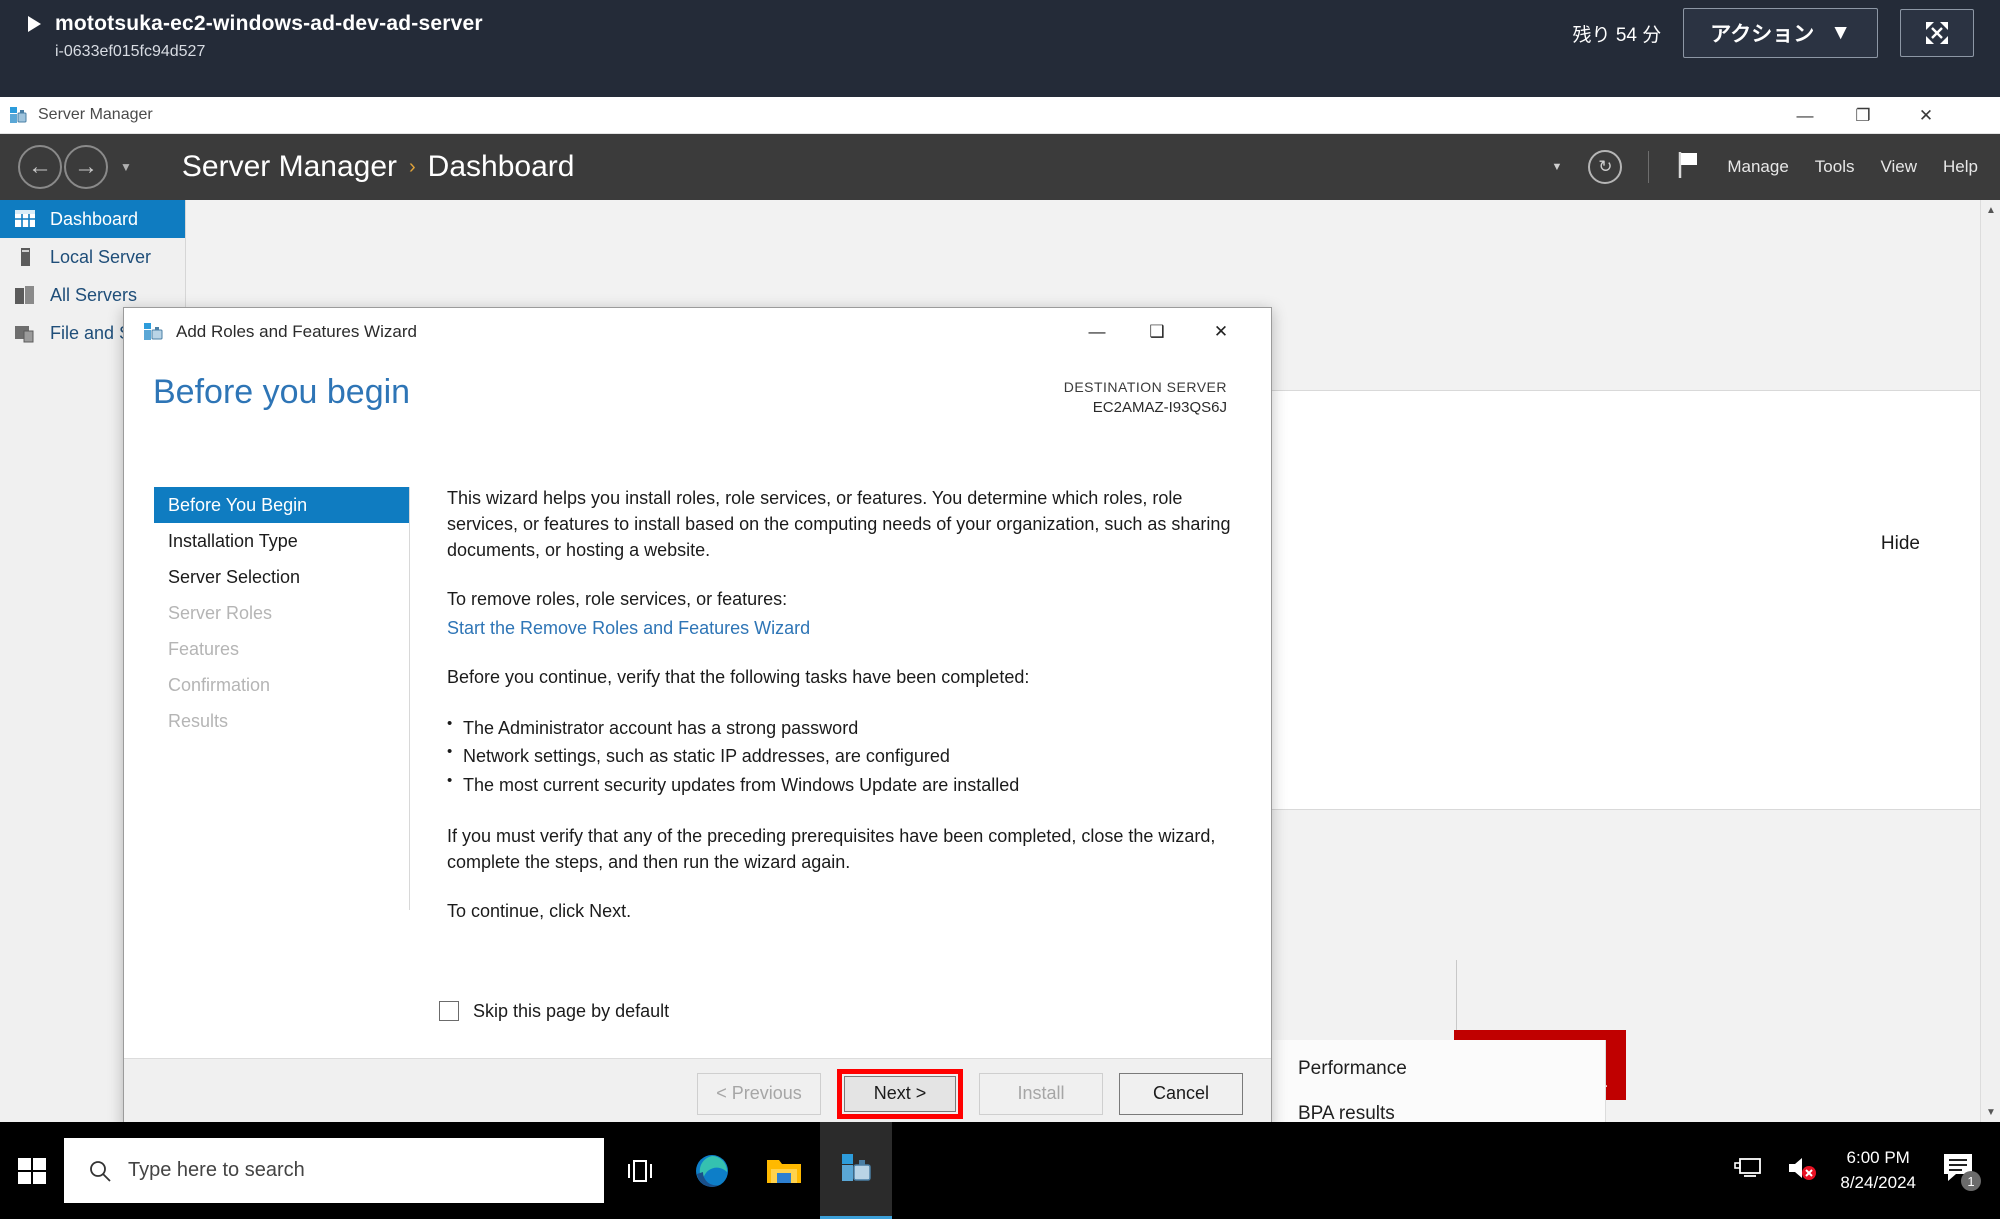 The height and width of the screenshot is (1219, 2000). What do you see at coordinates (216, 1170) in the screenshot?
I see `search-placeholder: Type here to search` at bounding box center [216, 1170].